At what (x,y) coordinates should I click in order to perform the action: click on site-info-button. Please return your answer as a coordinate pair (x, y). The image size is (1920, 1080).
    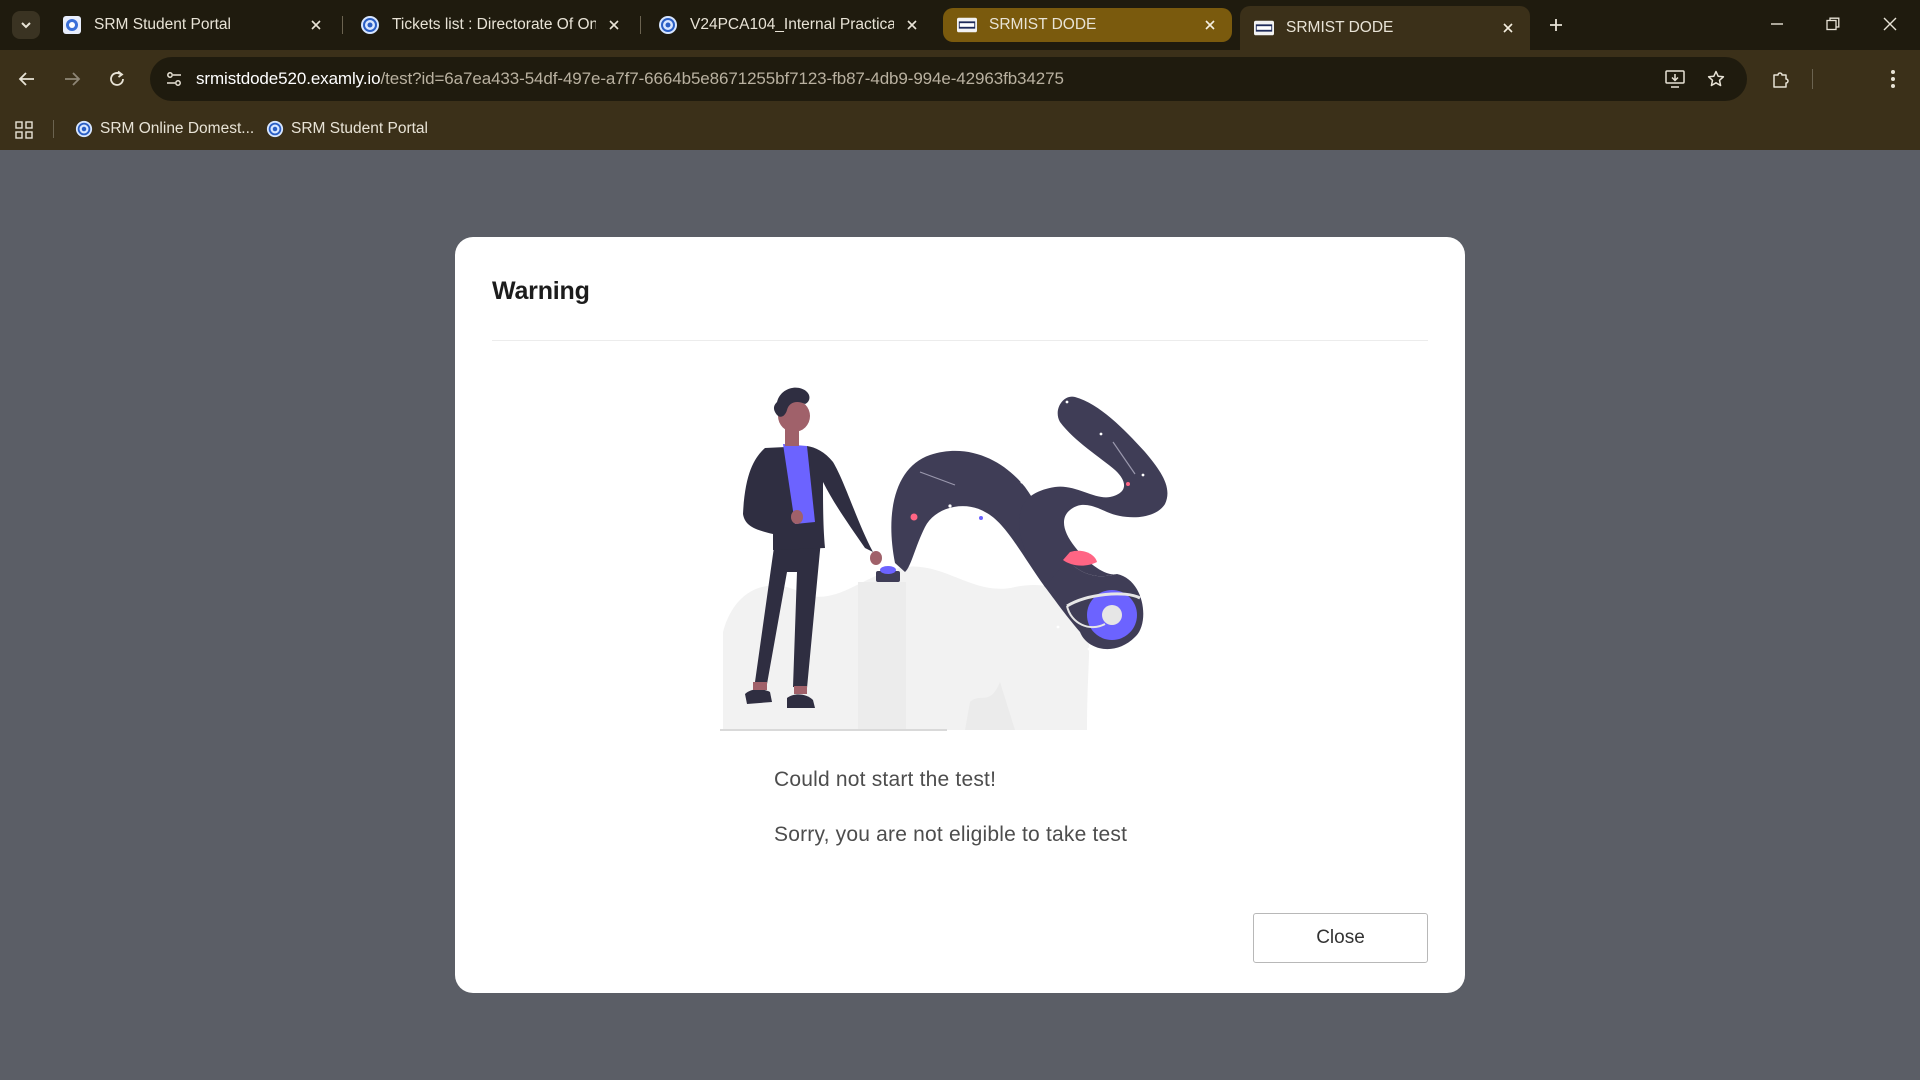
    Looking at the image, I should click on (174, 79).